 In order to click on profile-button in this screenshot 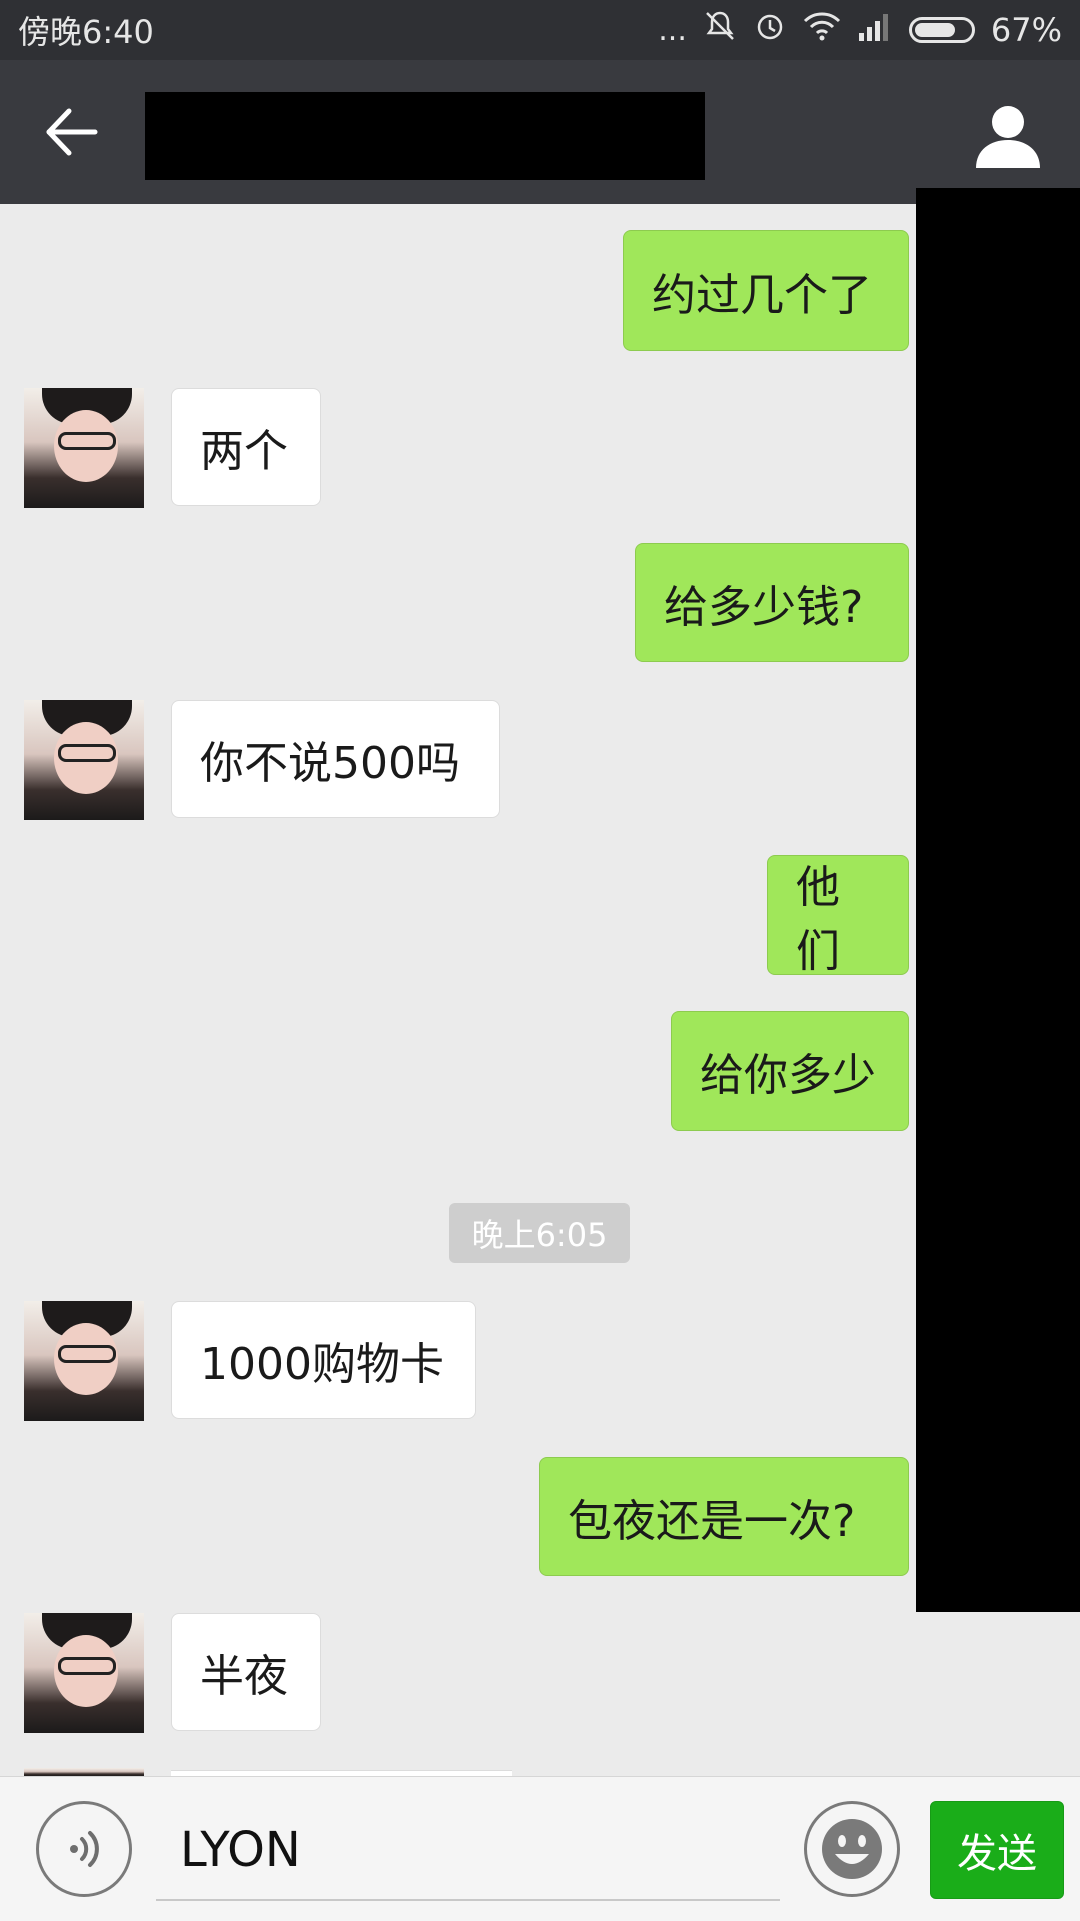, I will do `click(1008, 136)`.